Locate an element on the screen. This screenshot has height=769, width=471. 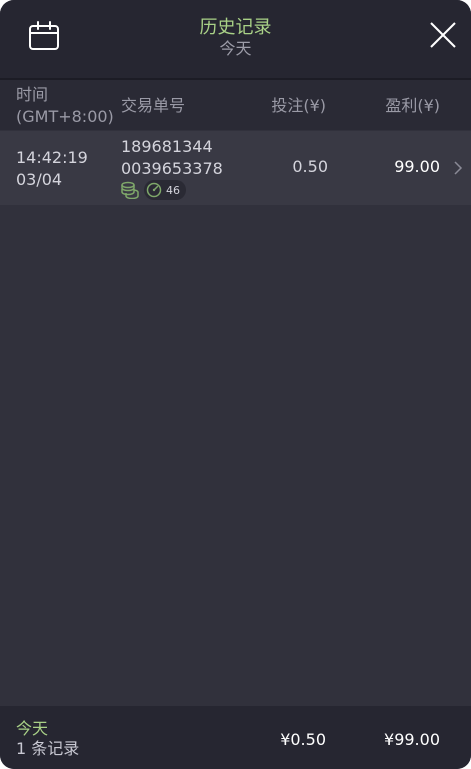
row-profit: 99.00 is located at coordinates (417, 166).